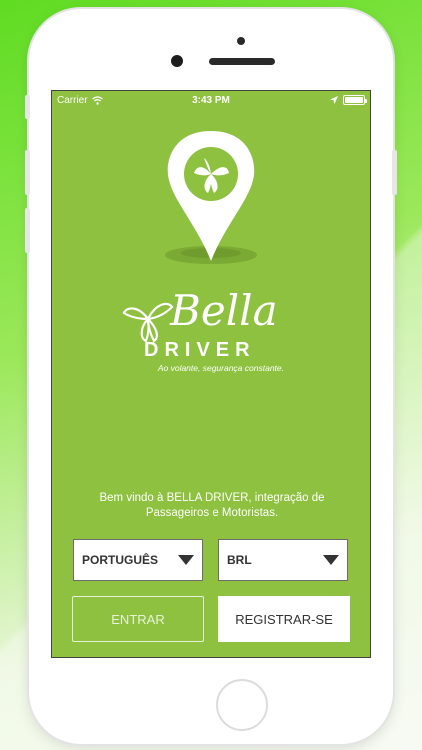 Image resolution: width=422 pixels, height=750 pixels. I want to click on power-button, so click(394, 172).